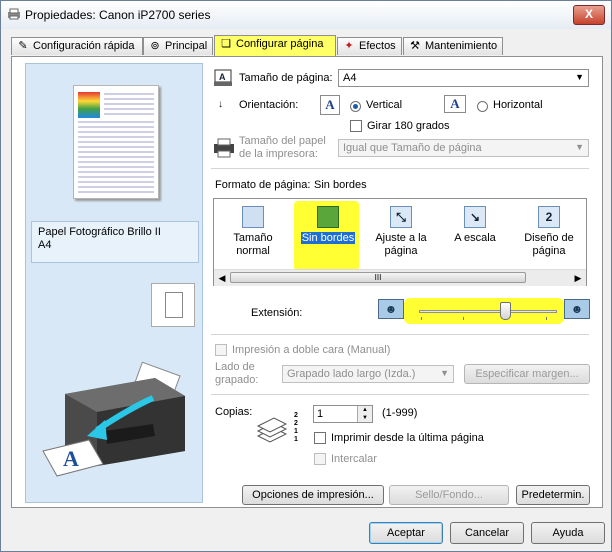  Describe the element at coordinates (306, 15) in the screenshot. I see `title-bar: Propiedades: Canon iP2700 series X` at that location.